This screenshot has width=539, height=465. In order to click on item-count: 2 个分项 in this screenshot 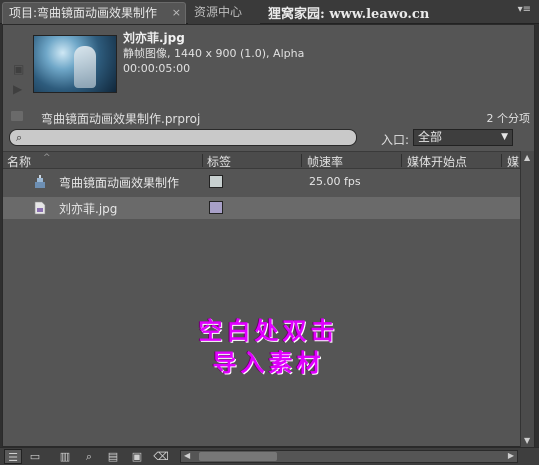, I will do `click(508, 118)`.